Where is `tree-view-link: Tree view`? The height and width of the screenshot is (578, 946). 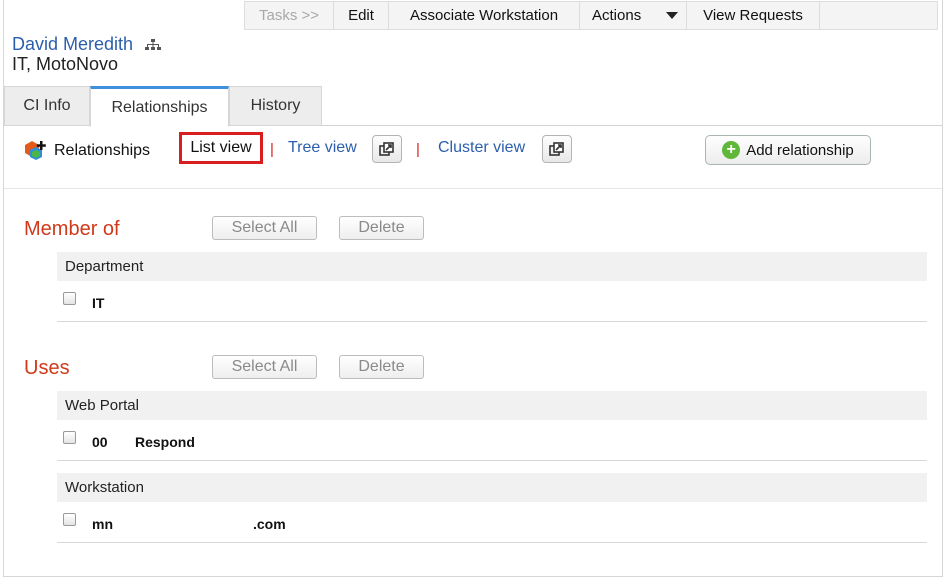 tree-view-link: Tree view is located at coordinates (322, 148).